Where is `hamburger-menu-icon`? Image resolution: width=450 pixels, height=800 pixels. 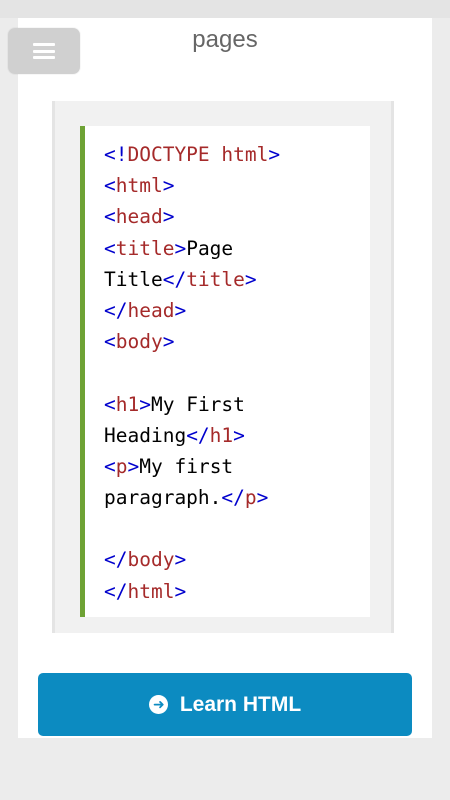 hamburger-menu-icon is located at coordinates (44, 51).